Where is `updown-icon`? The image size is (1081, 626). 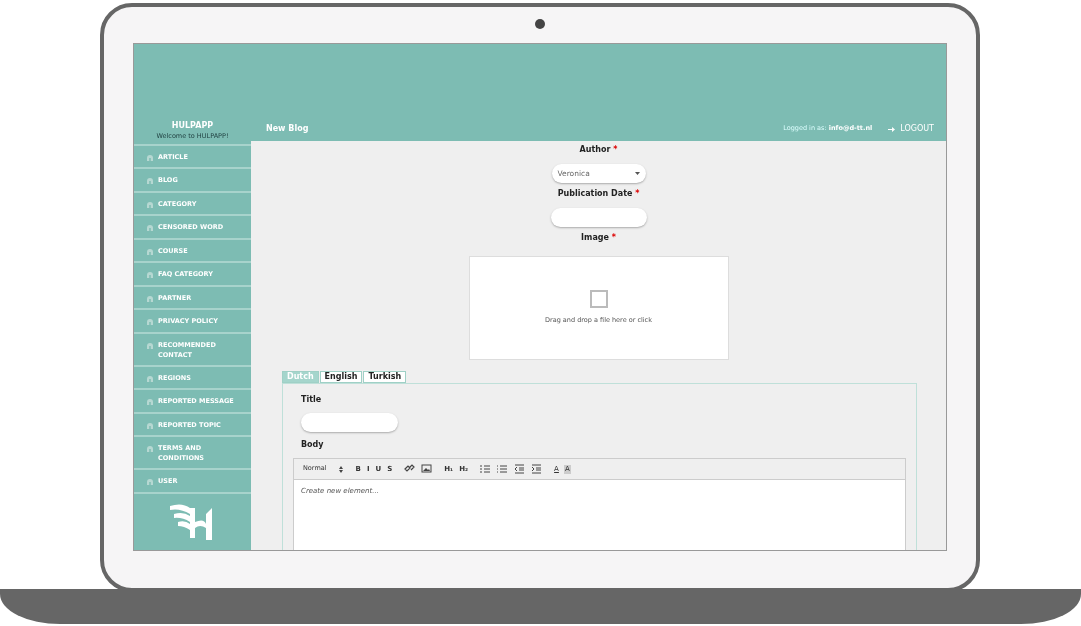
updown-icon is located at coordinates (340, 469).